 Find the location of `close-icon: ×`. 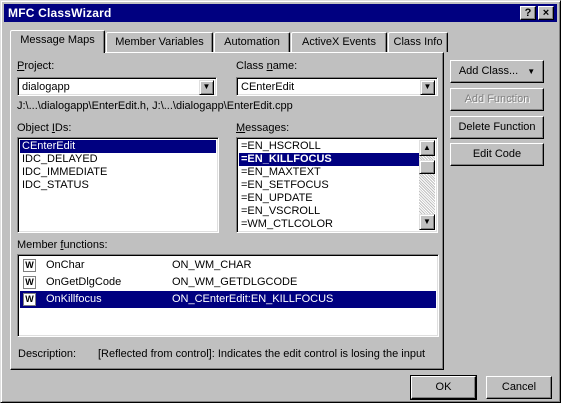

close-icon: × is located at coordinates (546, 13).